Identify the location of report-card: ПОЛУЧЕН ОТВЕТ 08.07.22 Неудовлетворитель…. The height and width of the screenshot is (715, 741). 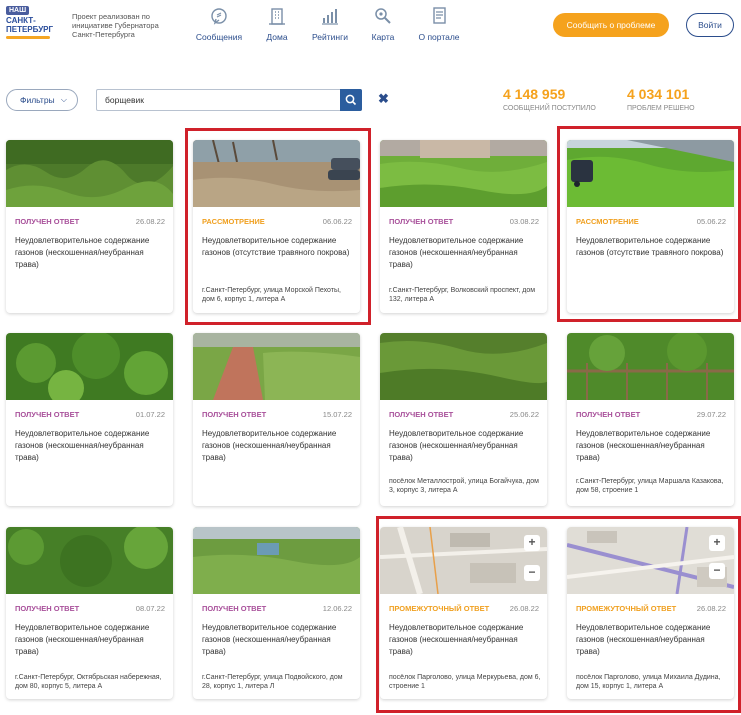
(89, 613).